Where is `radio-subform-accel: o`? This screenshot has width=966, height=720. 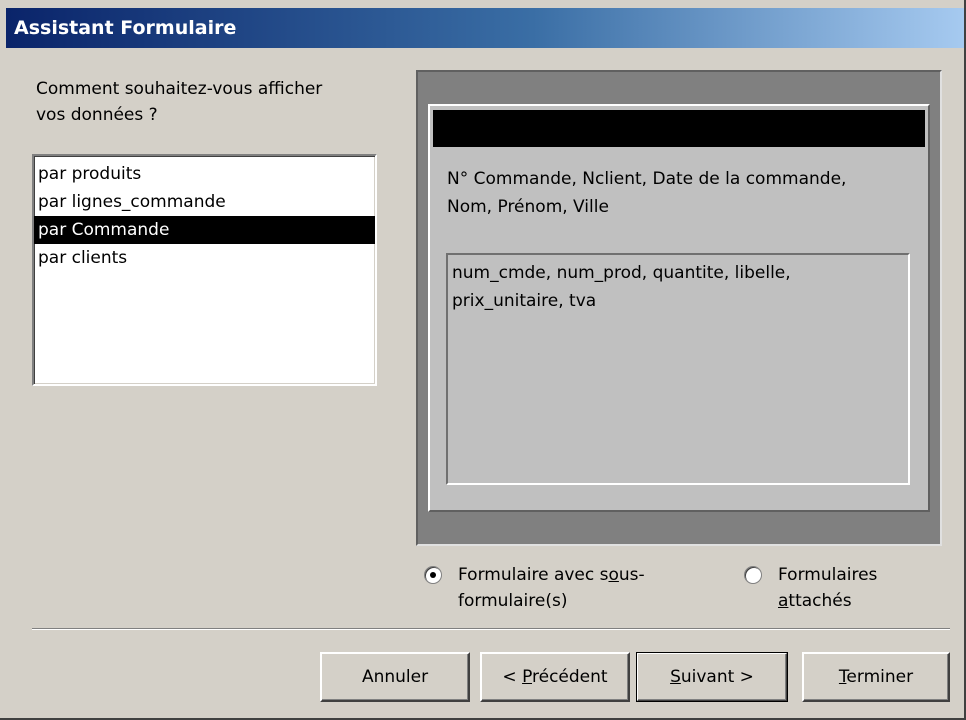
radio-subform-accel: o is located at coordinates (613, 575).